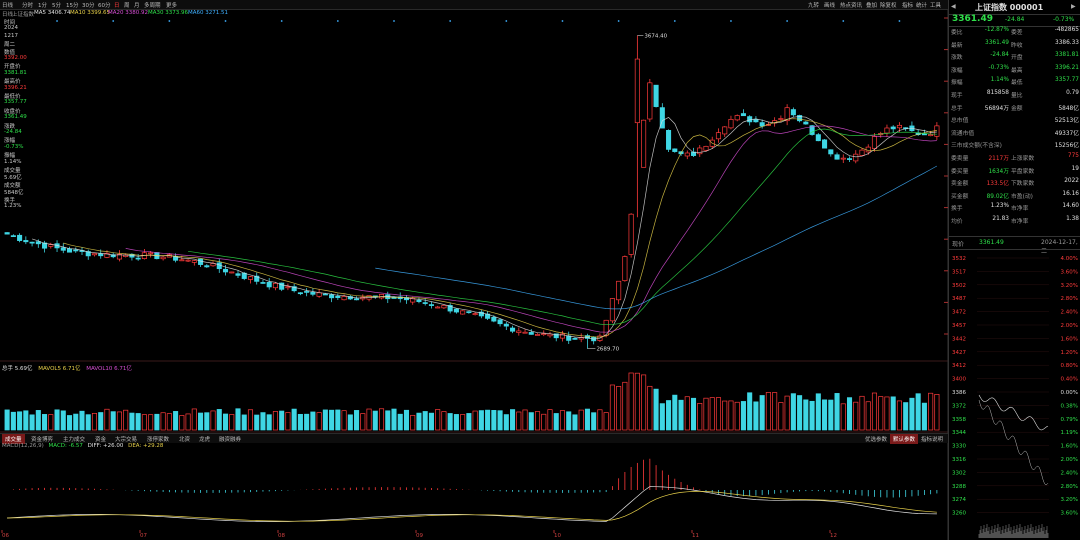 The height and width of the screenshot is (540, 1080). Describe the element at coordinates (117, 5) in the screenshot. I see `tab-day: 日` at that location.